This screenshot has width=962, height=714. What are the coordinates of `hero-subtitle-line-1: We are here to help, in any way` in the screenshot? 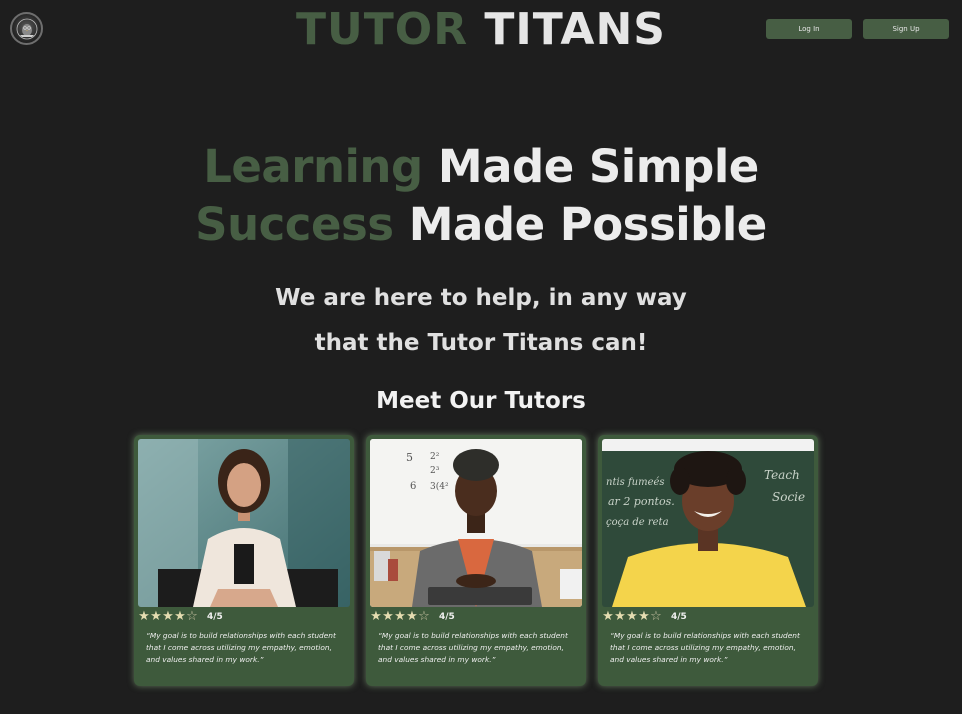 It's located at (481, 298).